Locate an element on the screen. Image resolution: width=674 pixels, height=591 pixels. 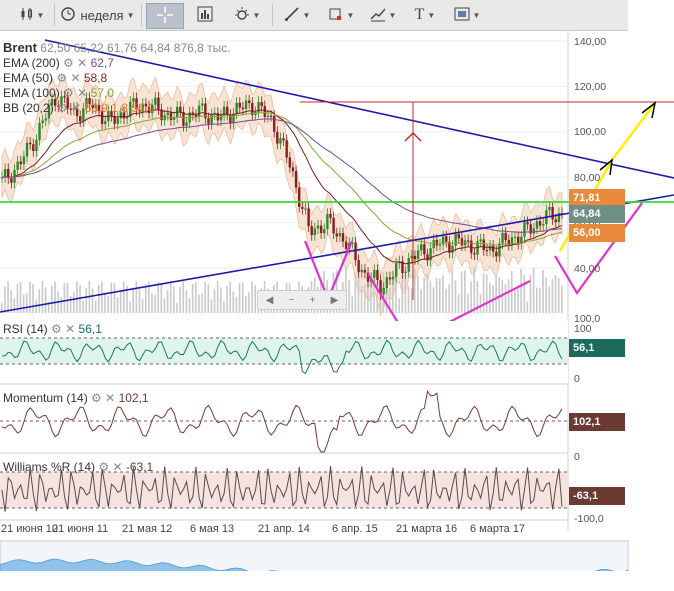
clock-icon is located at coordinates (68, 15).